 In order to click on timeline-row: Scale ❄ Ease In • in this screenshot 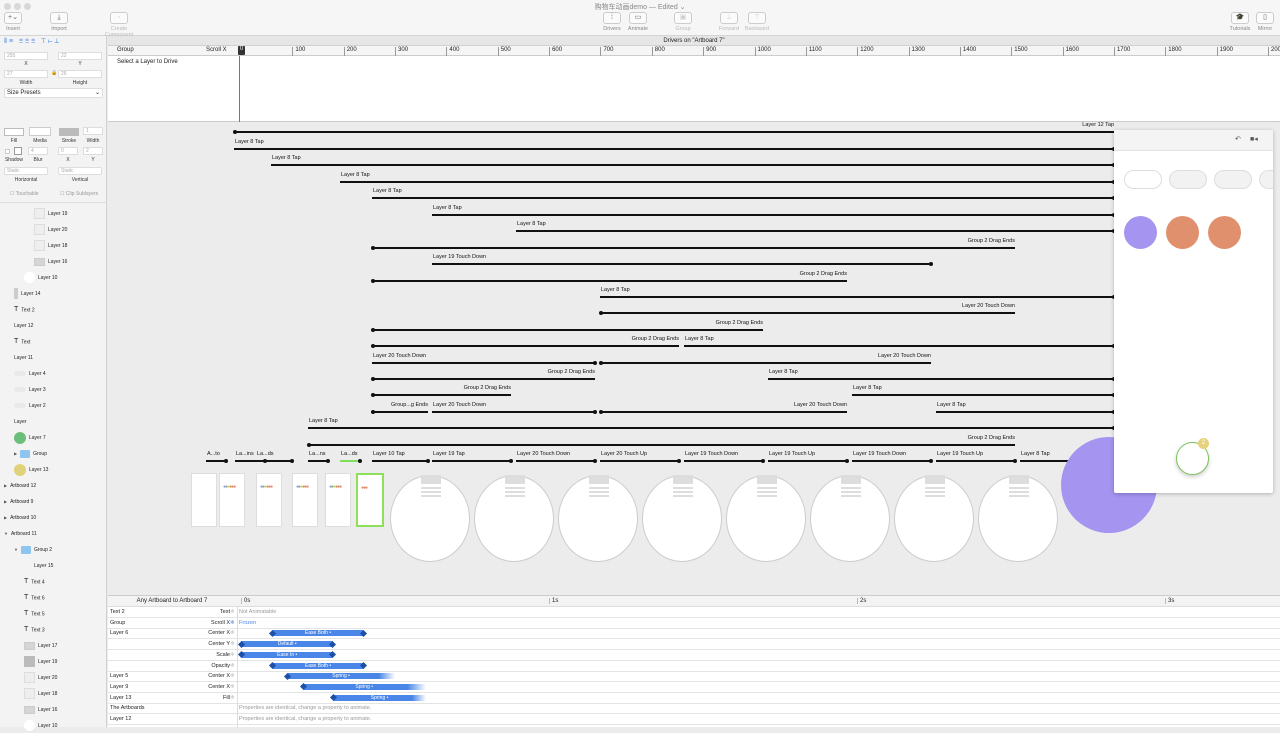, I will do `click(694, 655)`.